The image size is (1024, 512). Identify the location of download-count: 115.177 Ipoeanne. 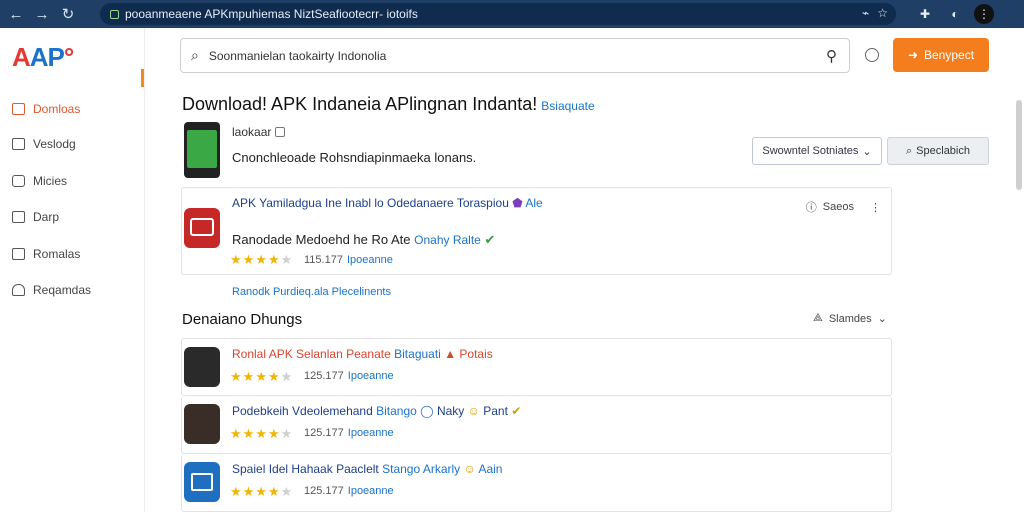
(348, 260).